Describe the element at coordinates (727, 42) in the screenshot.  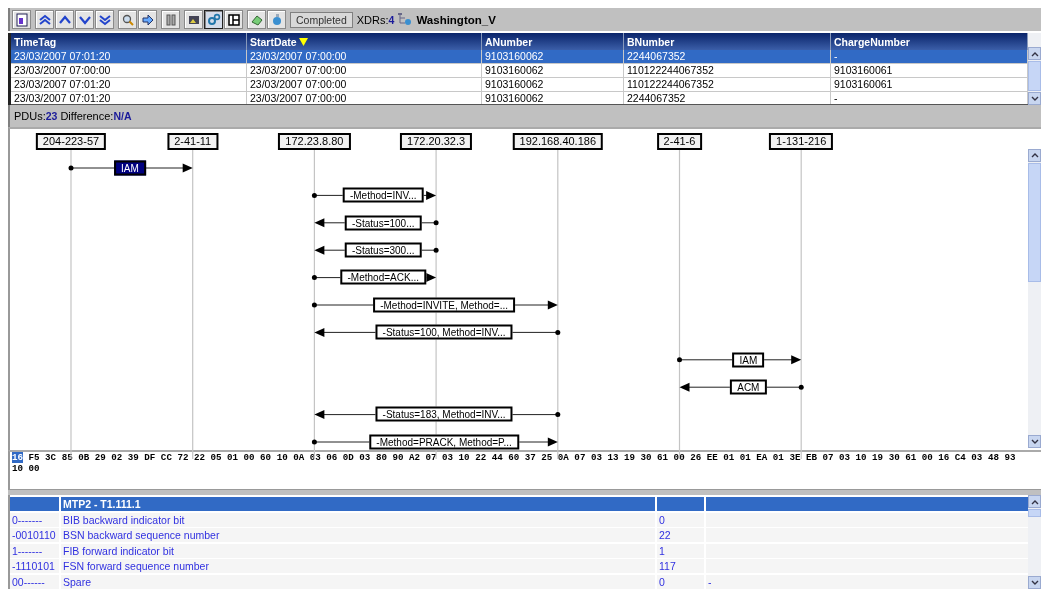
I see `column-header: BNumber` at that location.